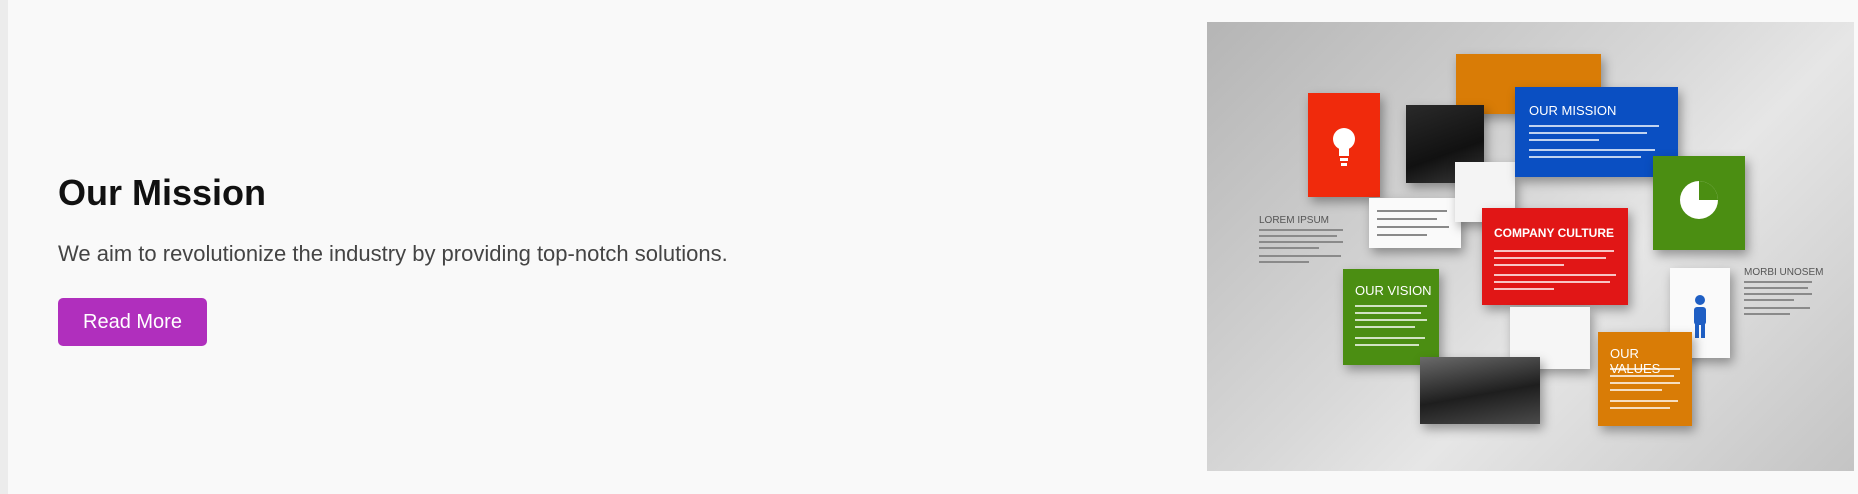  Describe the element at coordinates (1645, 379) in the screenshot. I see `values-card: OUR VALUES` at that location.